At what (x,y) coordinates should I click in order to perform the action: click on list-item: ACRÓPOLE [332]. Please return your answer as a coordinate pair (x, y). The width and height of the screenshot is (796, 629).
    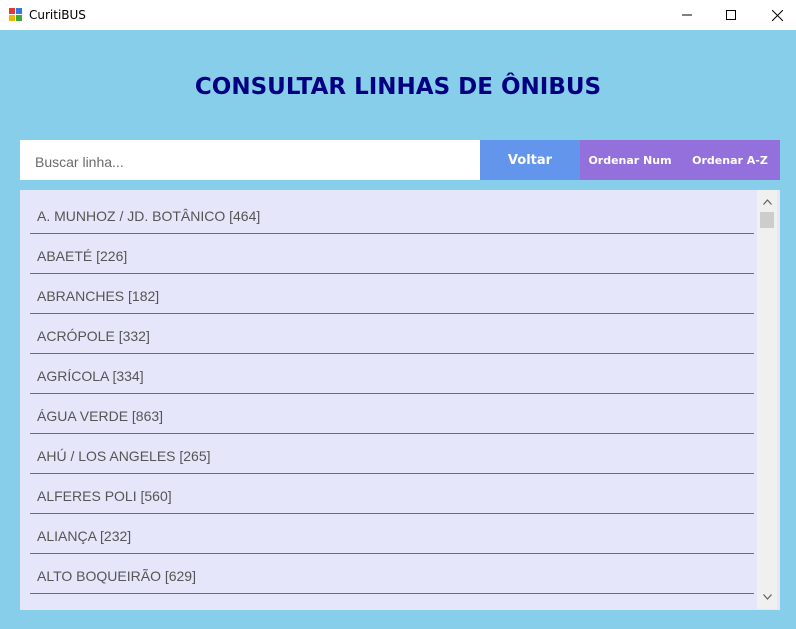
    Looking at the image, I should click on (392, 334).